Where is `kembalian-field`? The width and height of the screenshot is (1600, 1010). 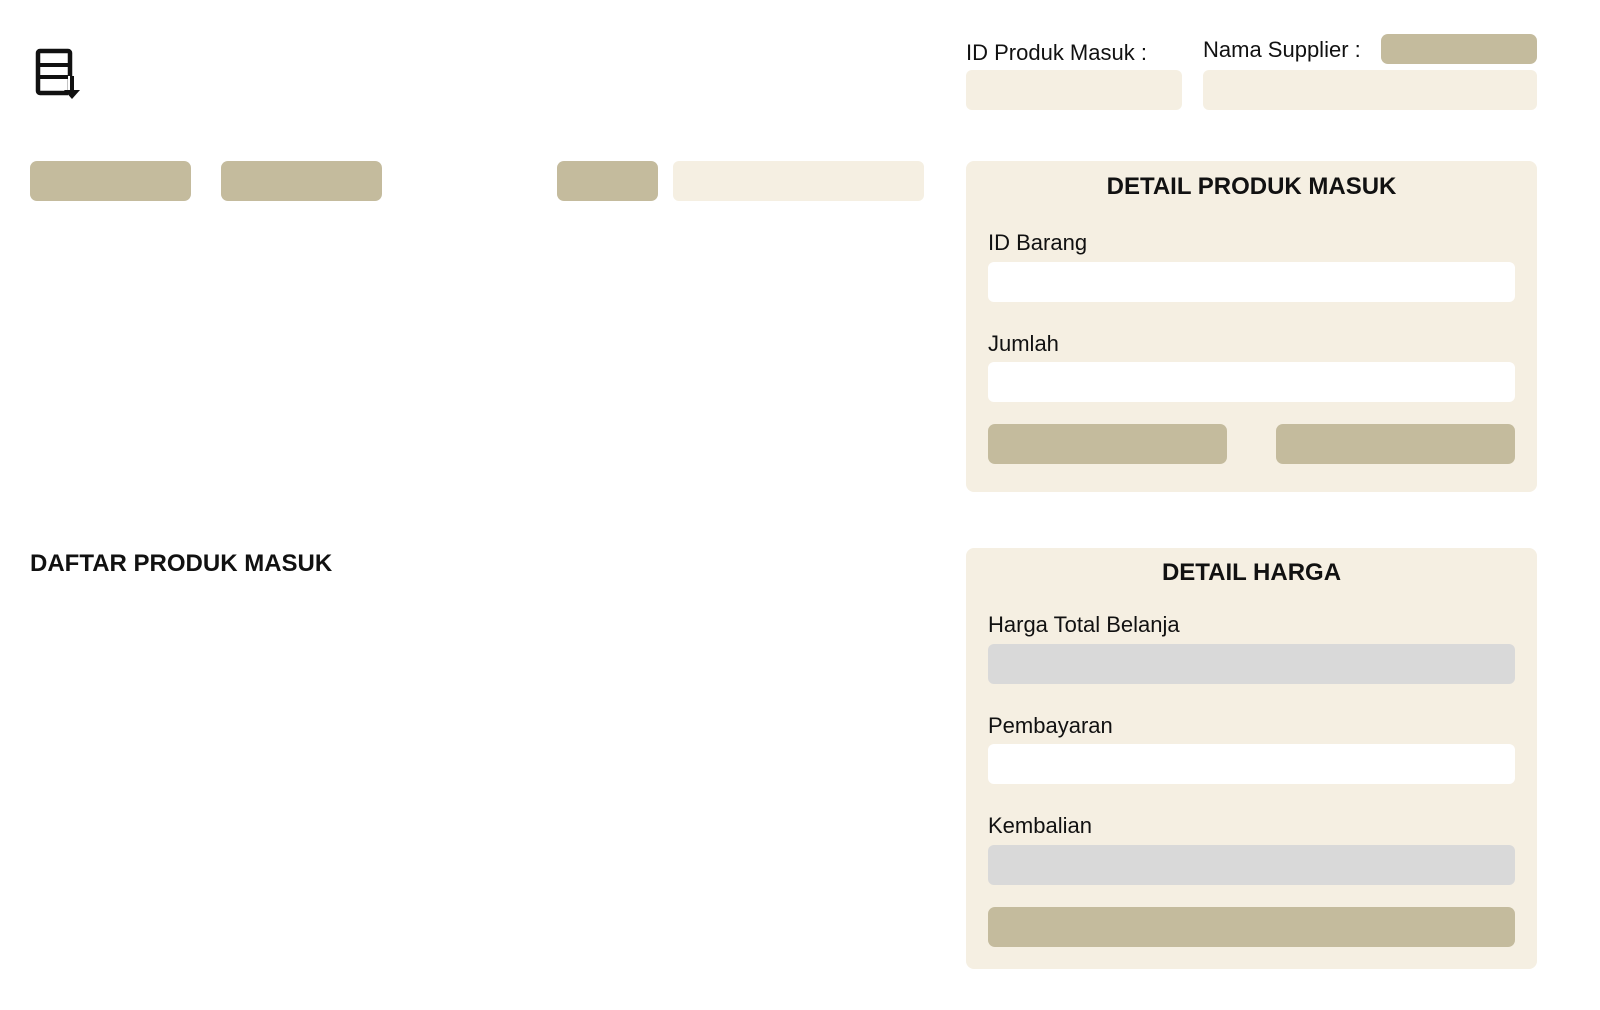 kembalian-field is located at coordinates (1251, 865).